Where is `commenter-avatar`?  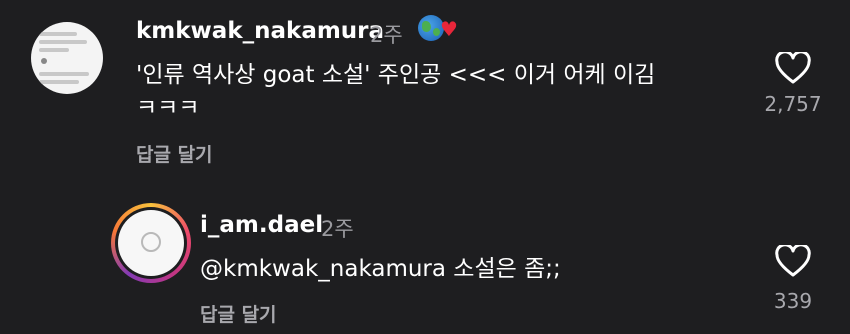
commenter-avatar is located at coordinates (67, 58).